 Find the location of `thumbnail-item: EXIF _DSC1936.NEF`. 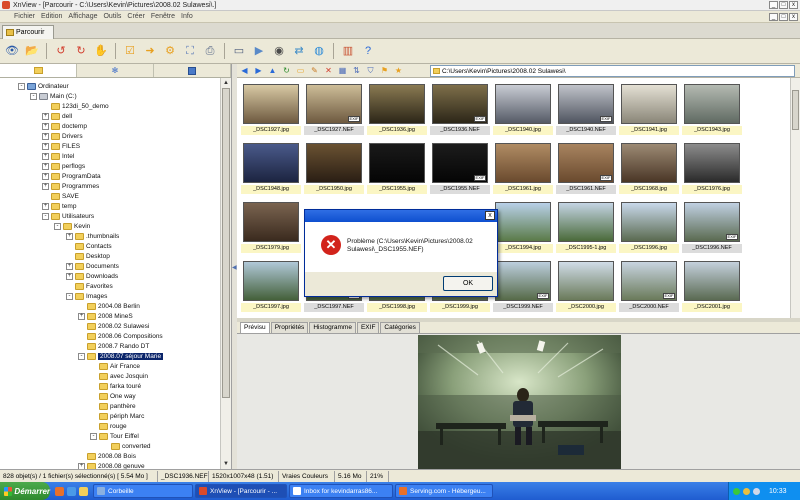

thumbnail-item: EXIF _DSC1936.NEF is located at coordinates (459, 107).